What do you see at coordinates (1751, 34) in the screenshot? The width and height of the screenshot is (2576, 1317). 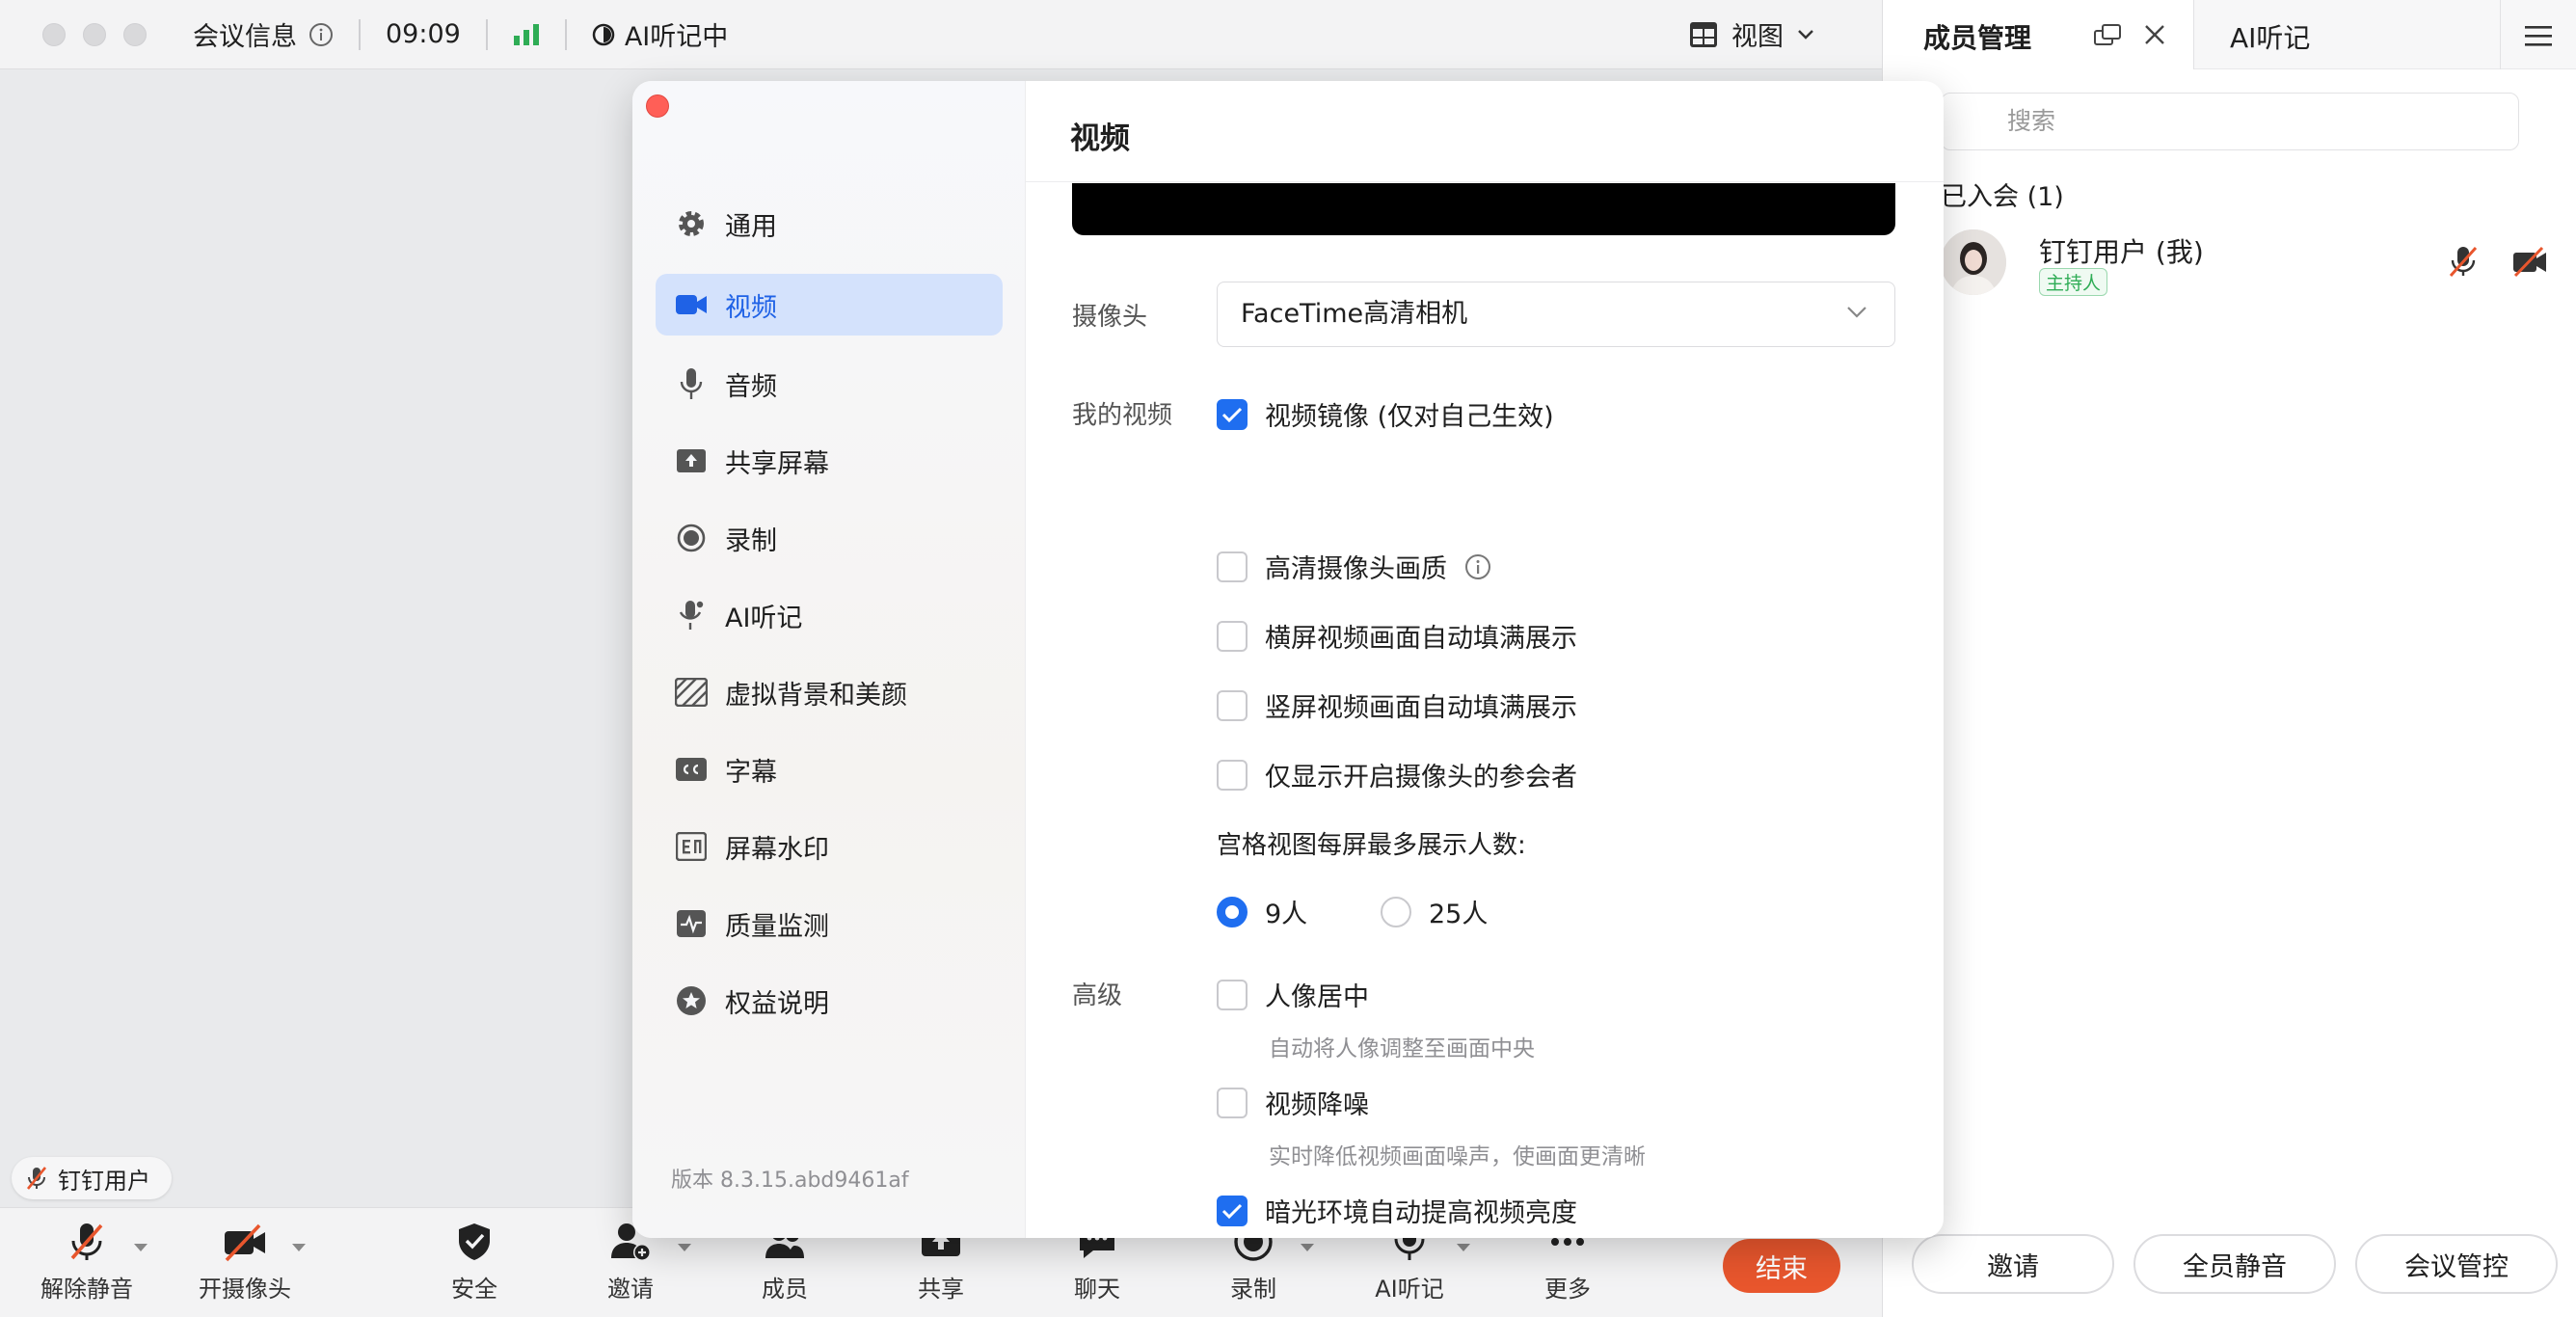 I see `view-button: 视图` at bounding box center [1751, 34].